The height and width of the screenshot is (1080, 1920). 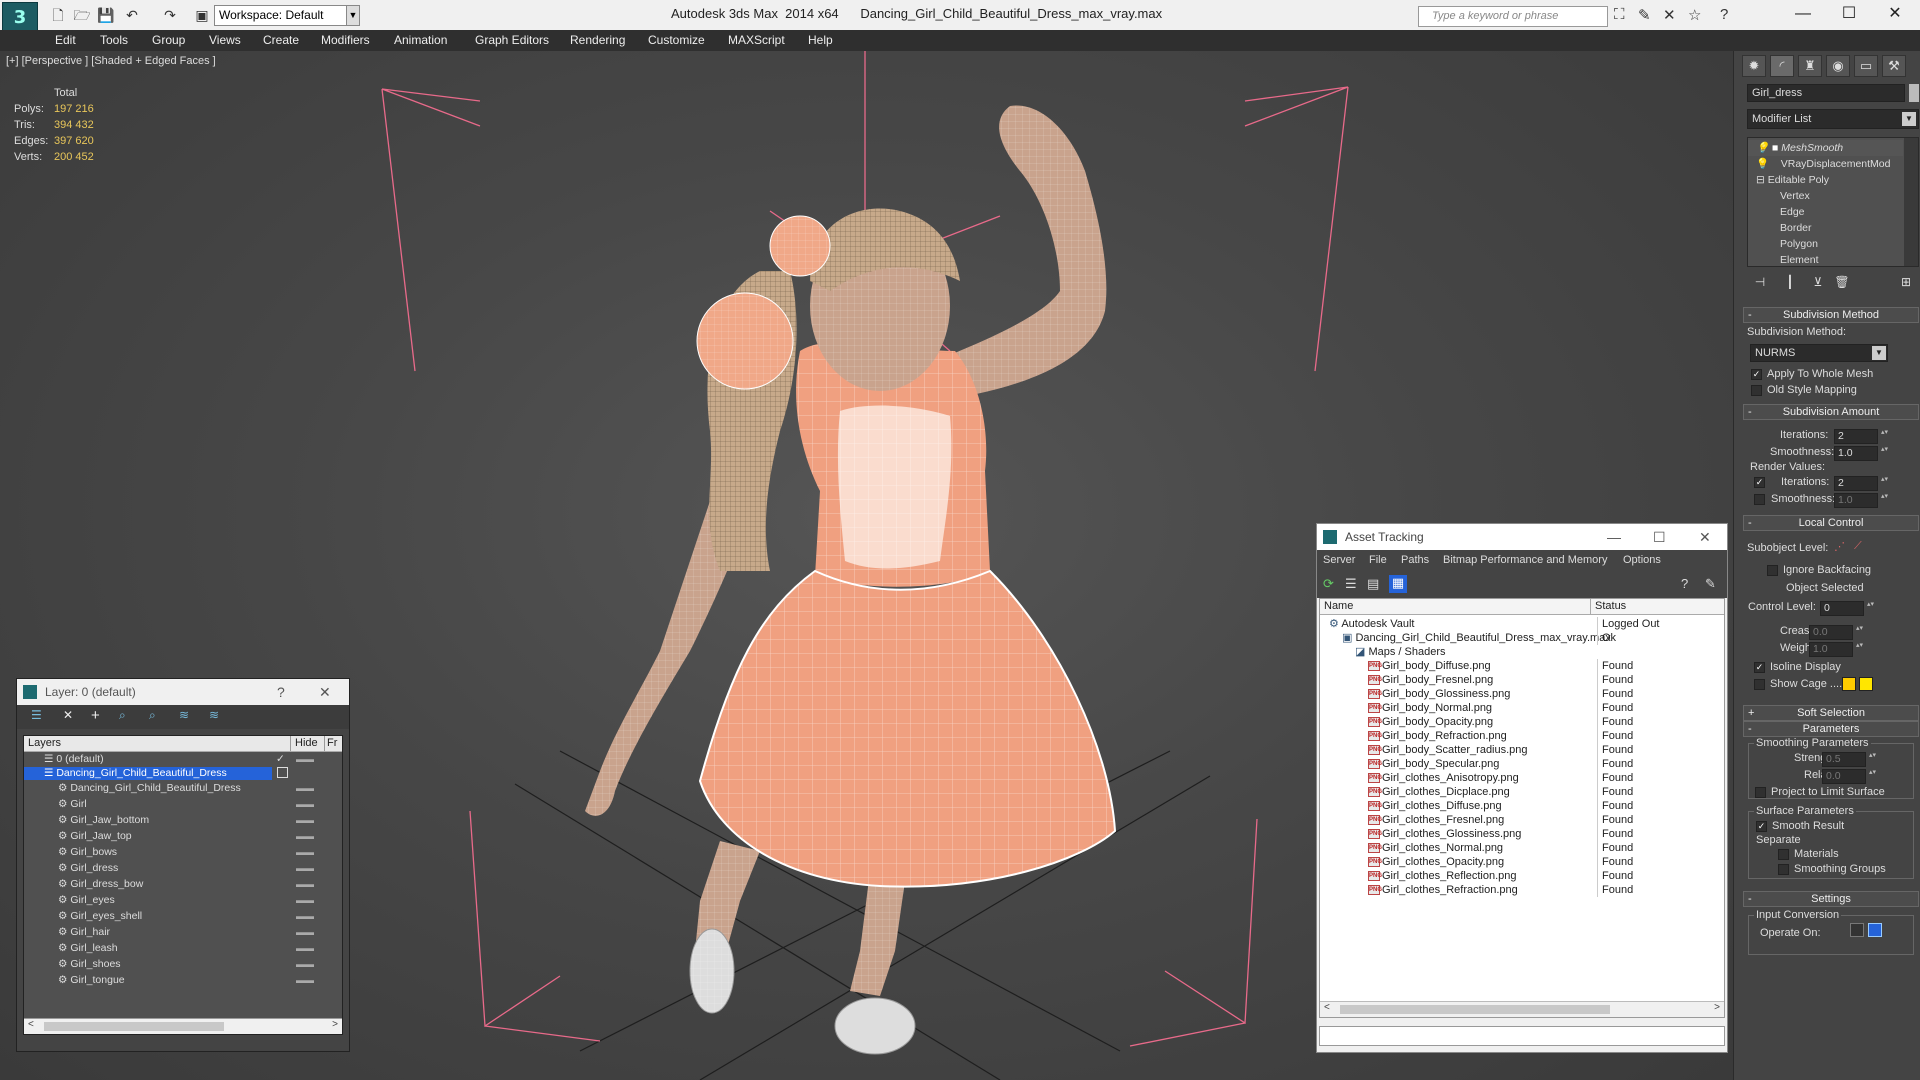 I want to click on asset-row: PNGGirl_body_Refraction.png Found, so click(x=1524, y=736).